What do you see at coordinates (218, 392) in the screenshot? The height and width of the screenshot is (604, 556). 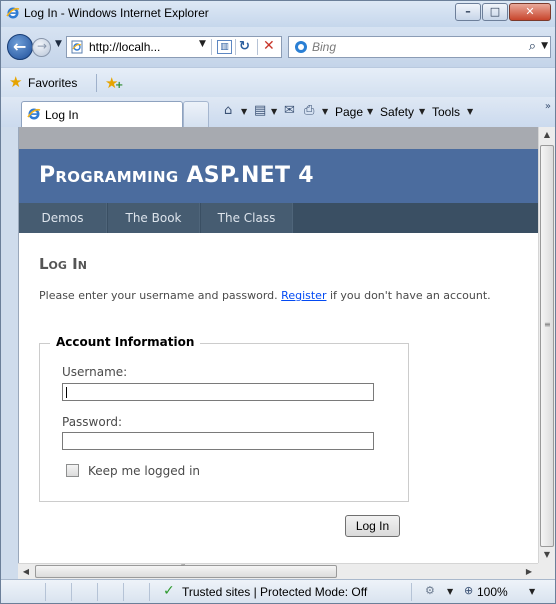 I see `username-input` at bounding box center [218, 392].